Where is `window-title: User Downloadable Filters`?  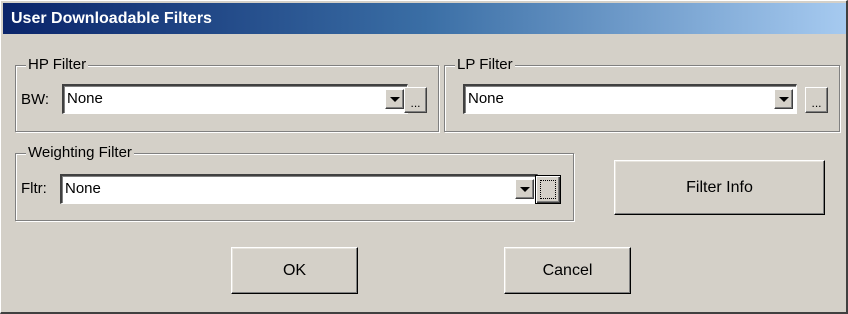 window-title: User Downloadable Filters is located at coordinates (111, 18).